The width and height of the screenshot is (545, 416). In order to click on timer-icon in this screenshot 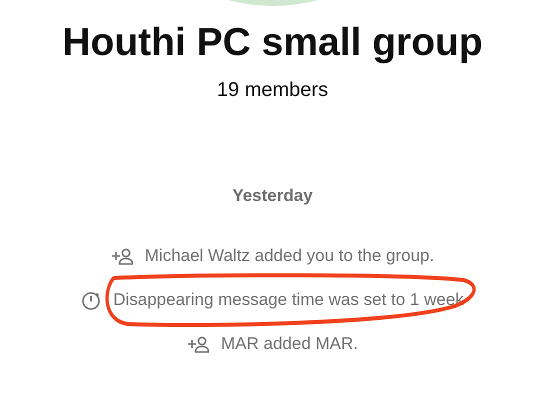, I will do `click(91, 300)`.